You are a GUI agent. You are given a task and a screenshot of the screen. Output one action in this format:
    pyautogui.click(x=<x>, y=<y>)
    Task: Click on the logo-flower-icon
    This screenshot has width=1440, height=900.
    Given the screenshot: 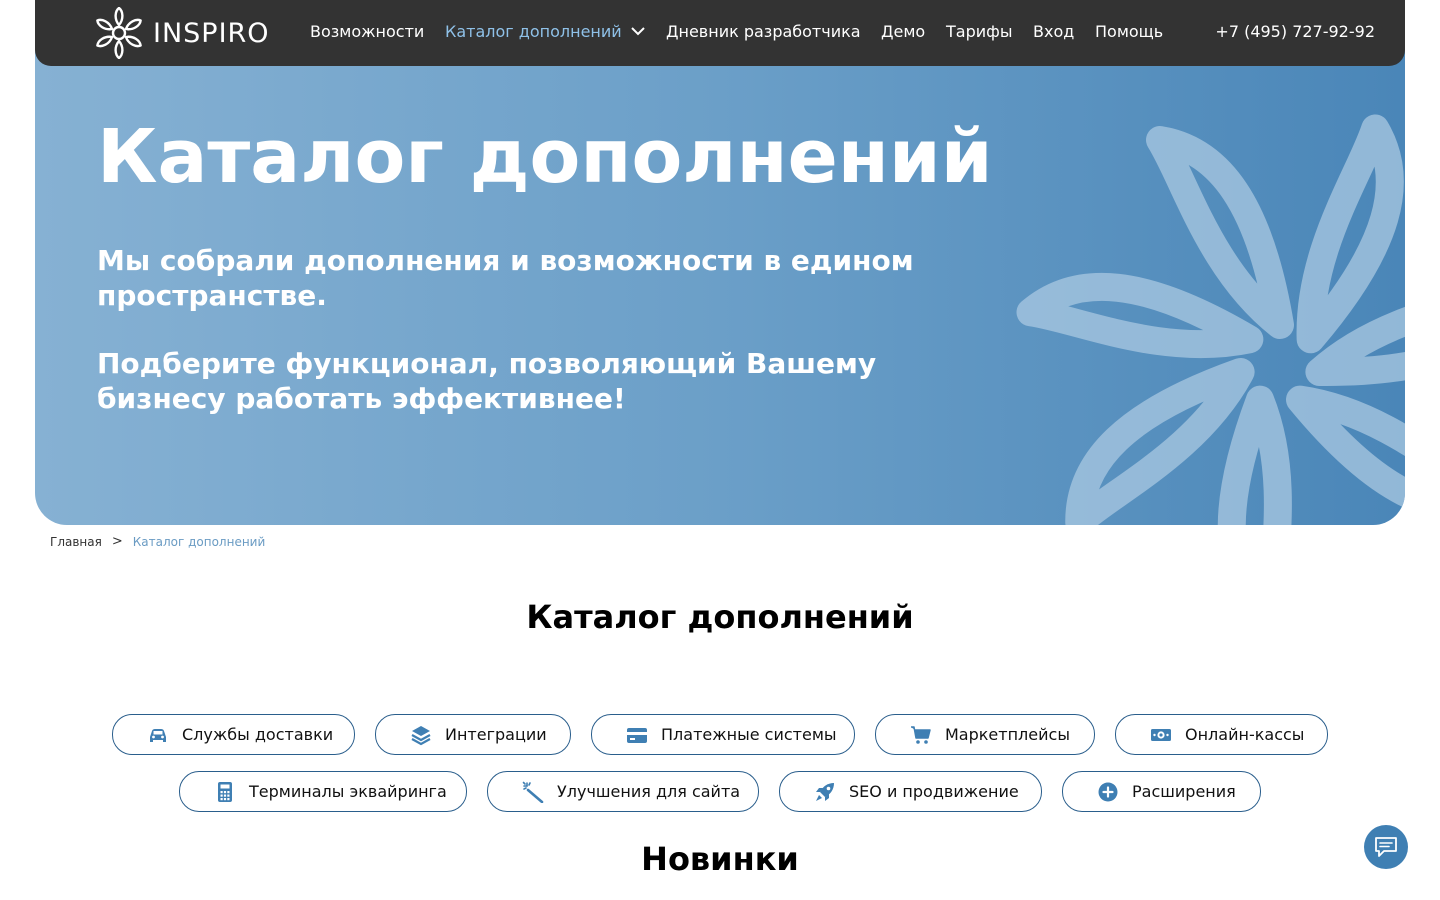 What is the action you would take?
    pyautogui.click(x=119, y=33)
    